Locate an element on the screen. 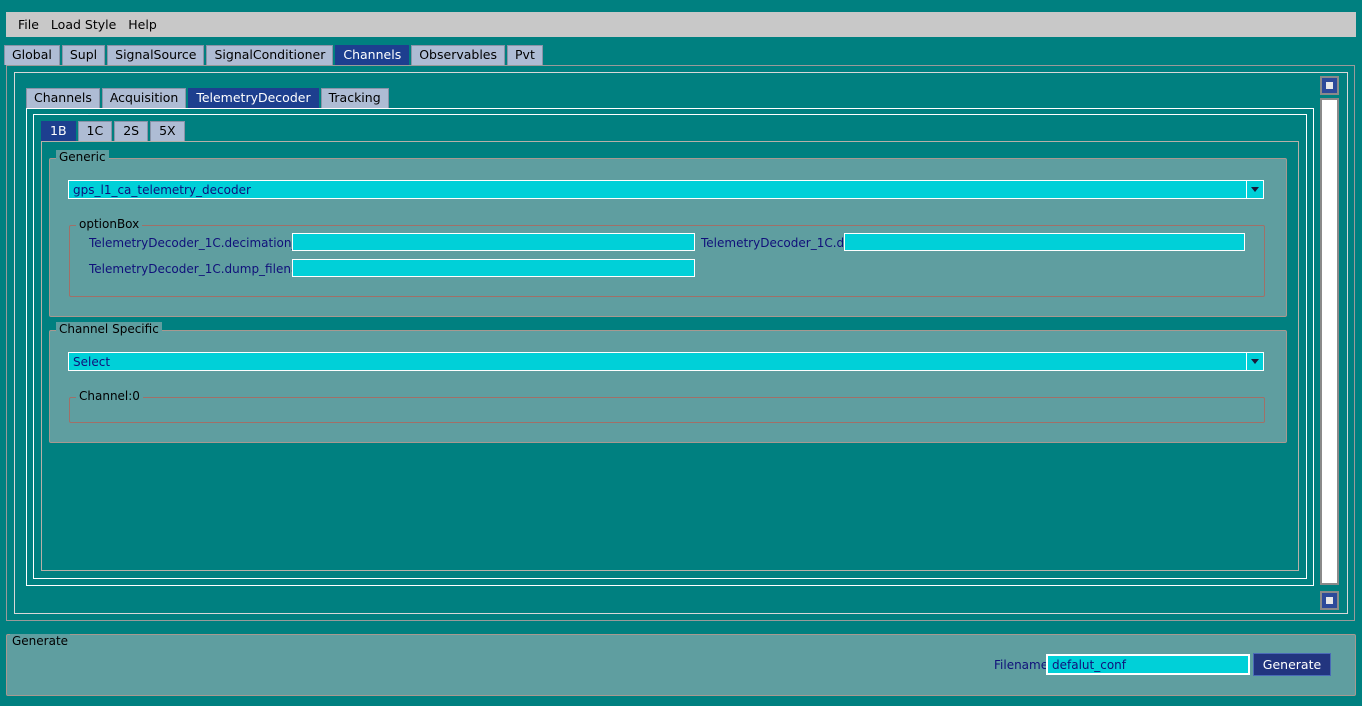 Image resolution: width=1362 pixels, height=706 pixels. tab-section-channels: Channels is located at coordinates (63, 98).